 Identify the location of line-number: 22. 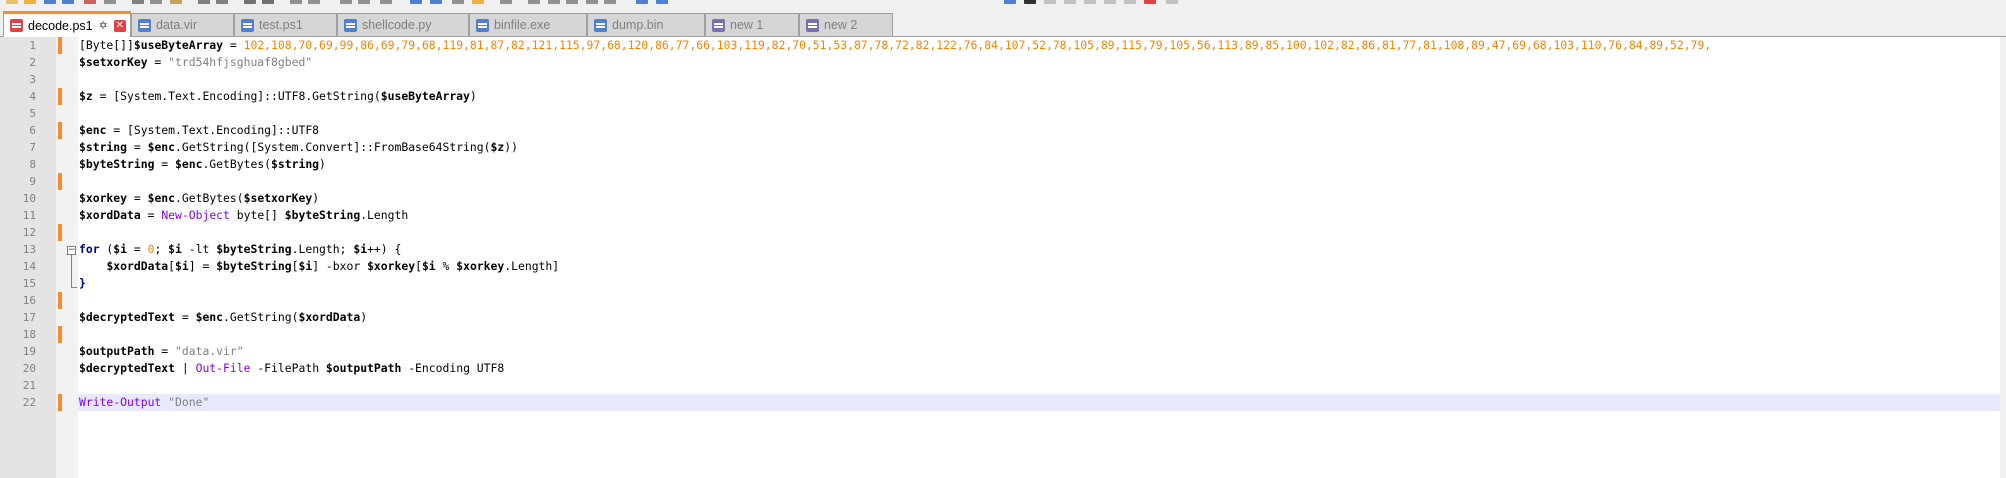
(29, 402).